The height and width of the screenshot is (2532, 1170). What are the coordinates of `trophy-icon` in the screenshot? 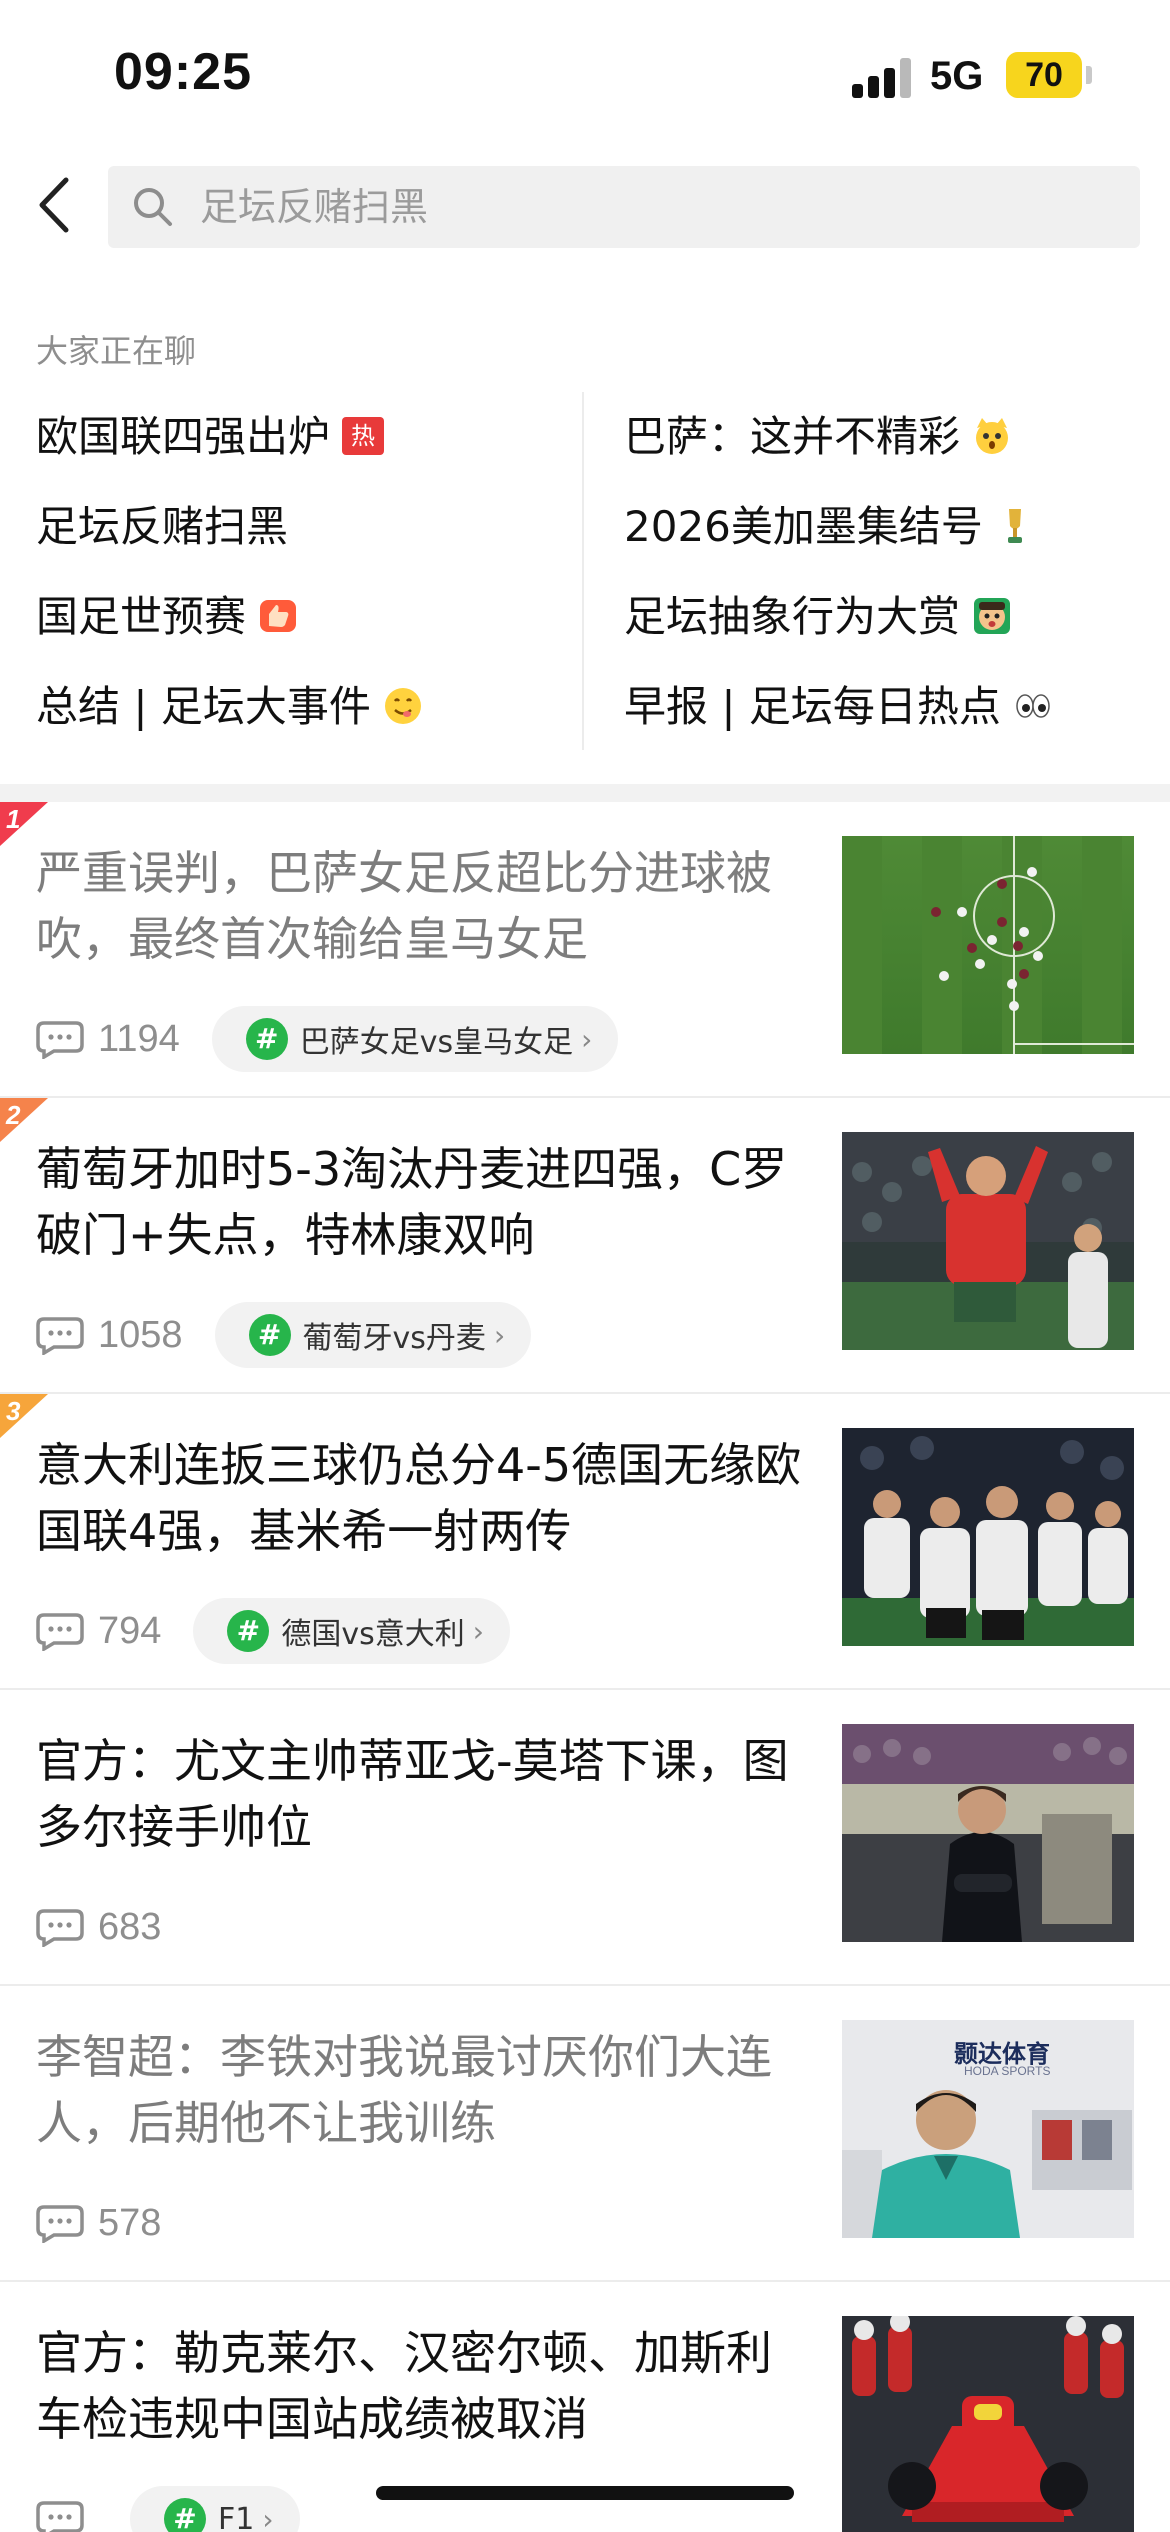 It's located at (1015, 526).